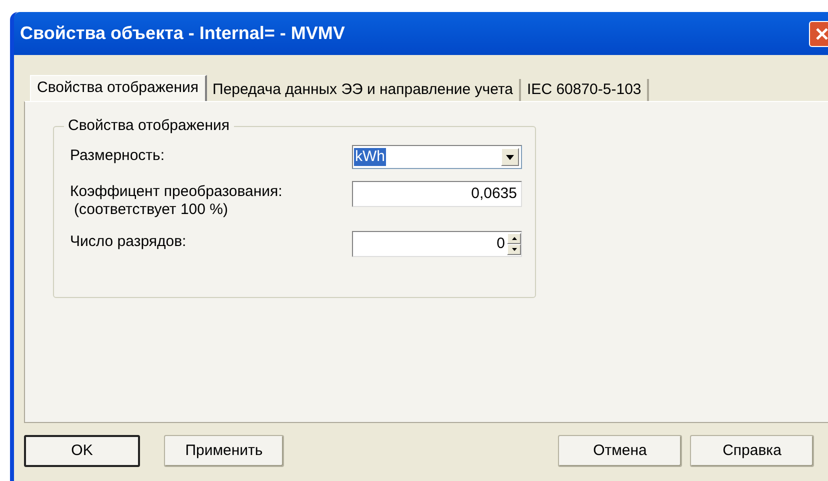  What do you see at coordinates (501, 244) in the screenshot?
I see `spinner-value: 0` at bounding box center [501, 244].